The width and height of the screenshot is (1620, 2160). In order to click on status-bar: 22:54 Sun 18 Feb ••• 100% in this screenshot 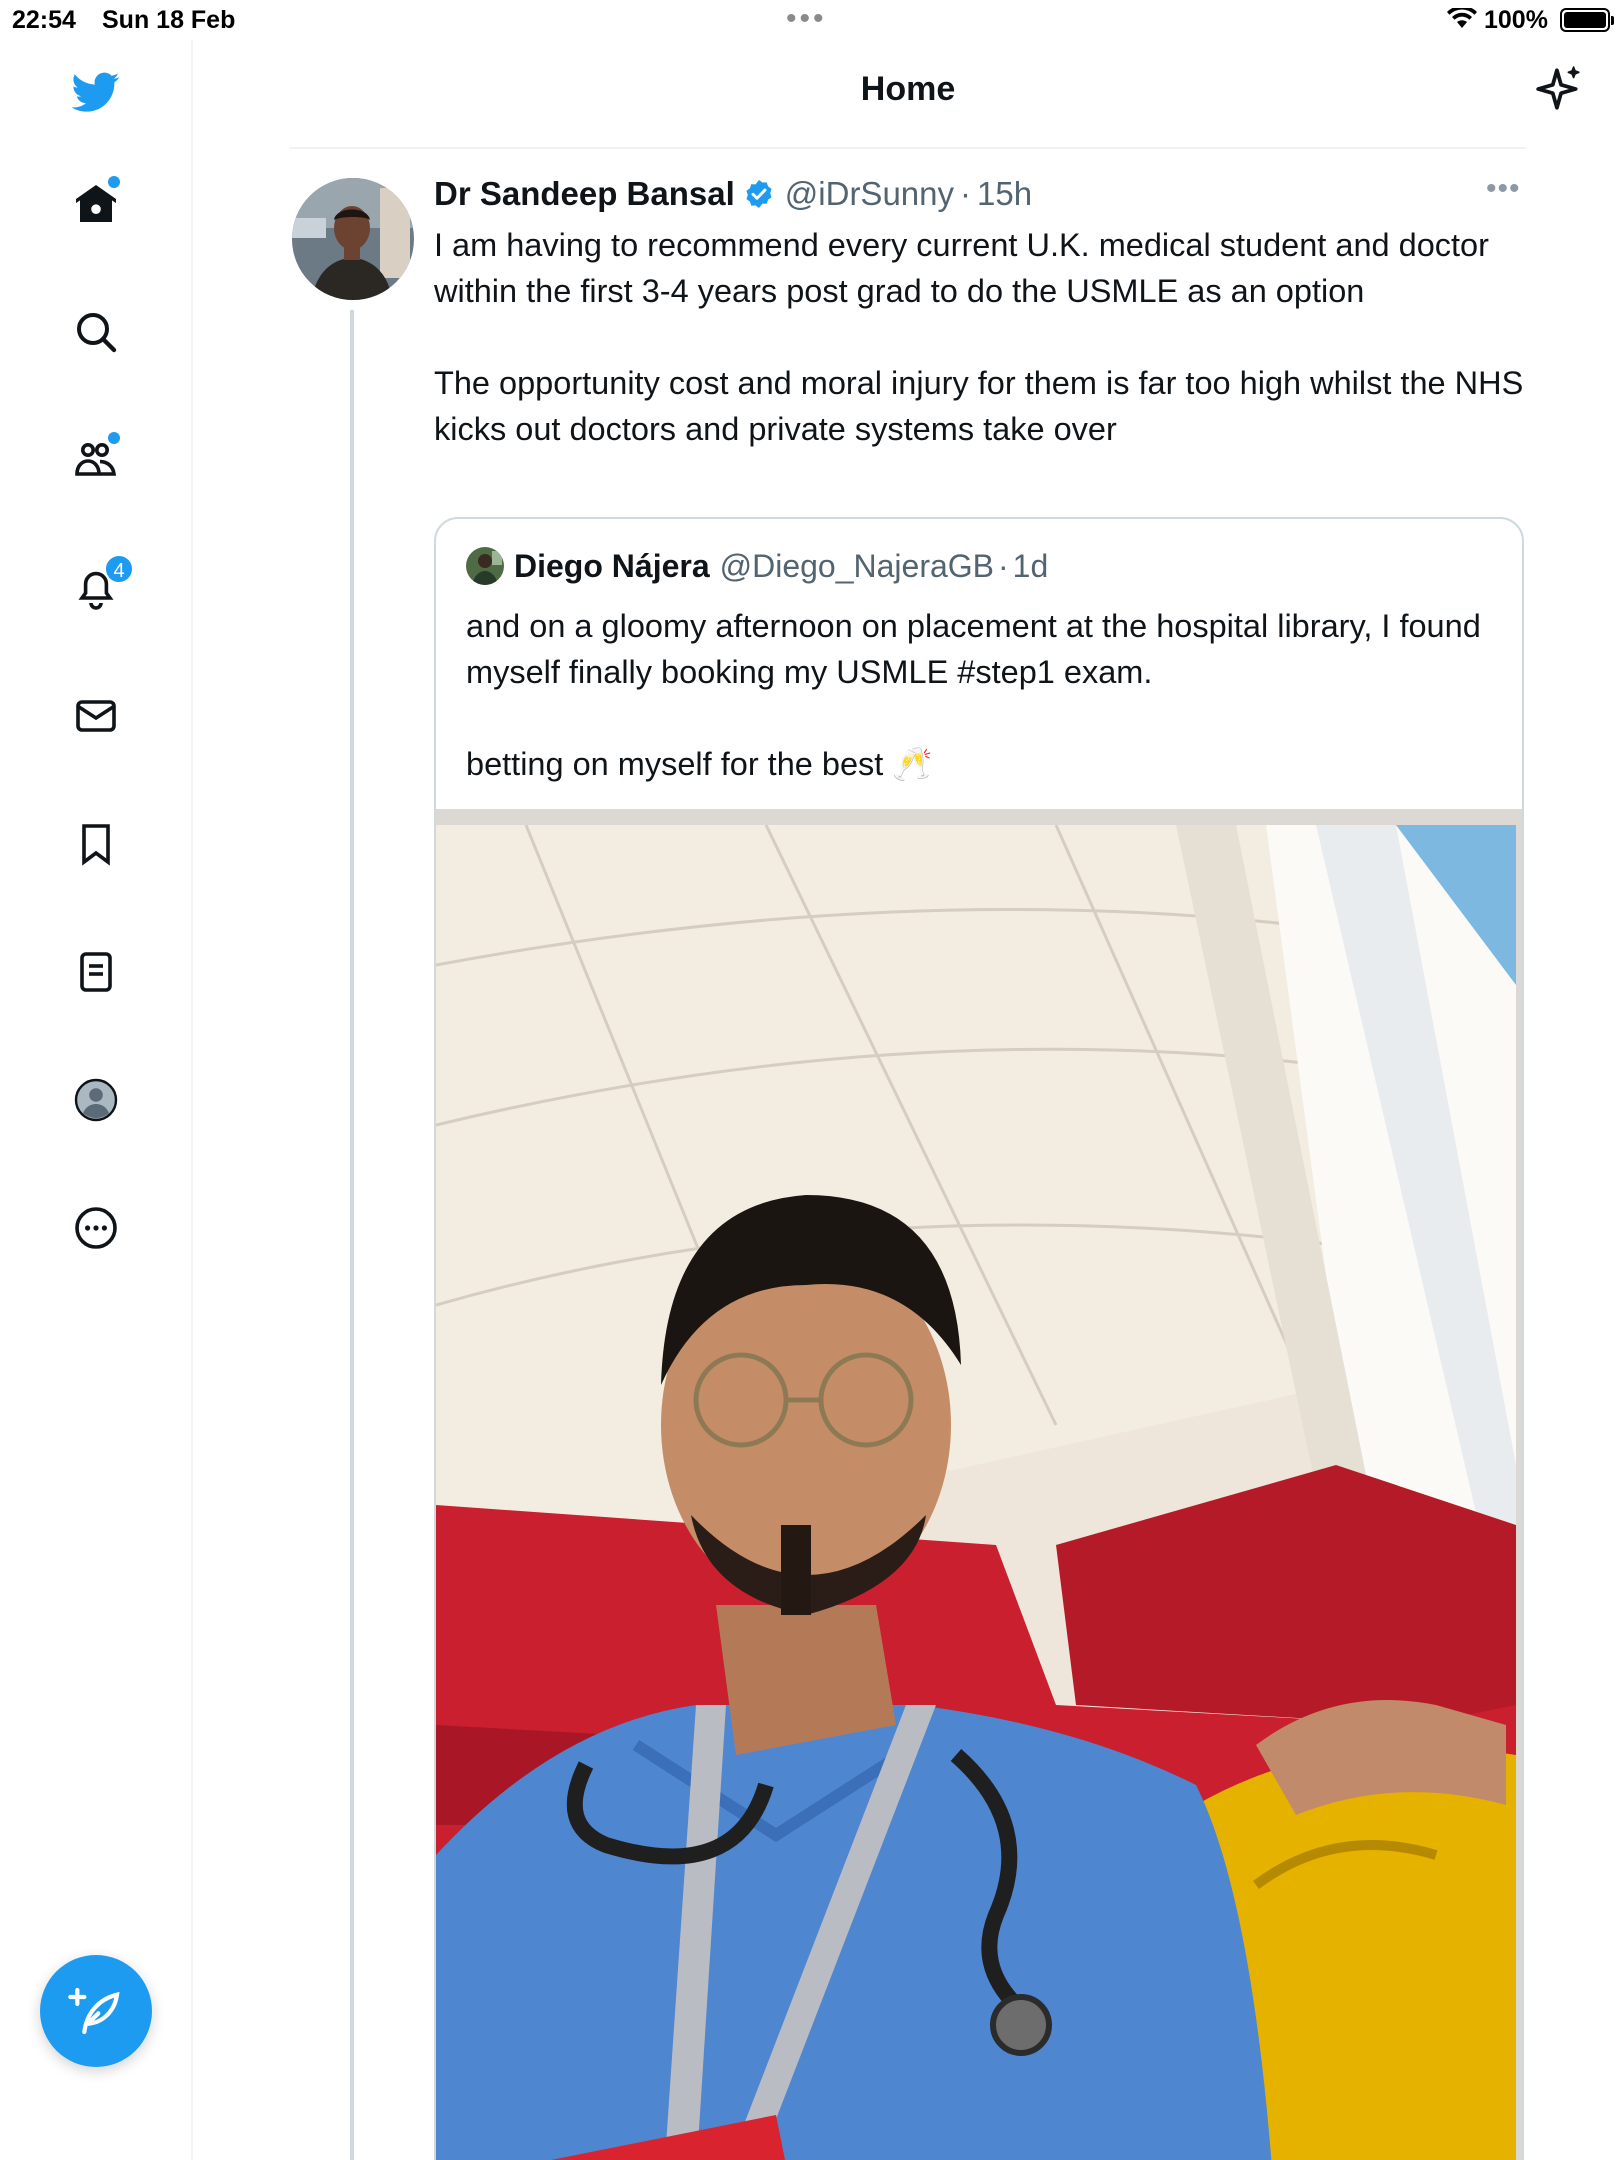, I will do `click(810, 20)`.